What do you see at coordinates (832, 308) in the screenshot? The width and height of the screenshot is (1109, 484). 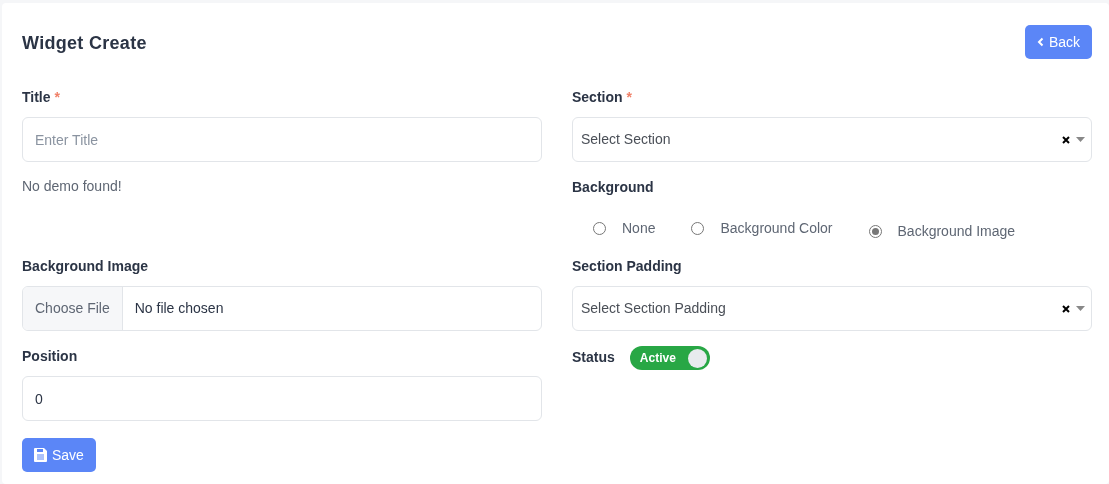 I see `select-field: Select Section Padding` at bounding box center [832, 308].